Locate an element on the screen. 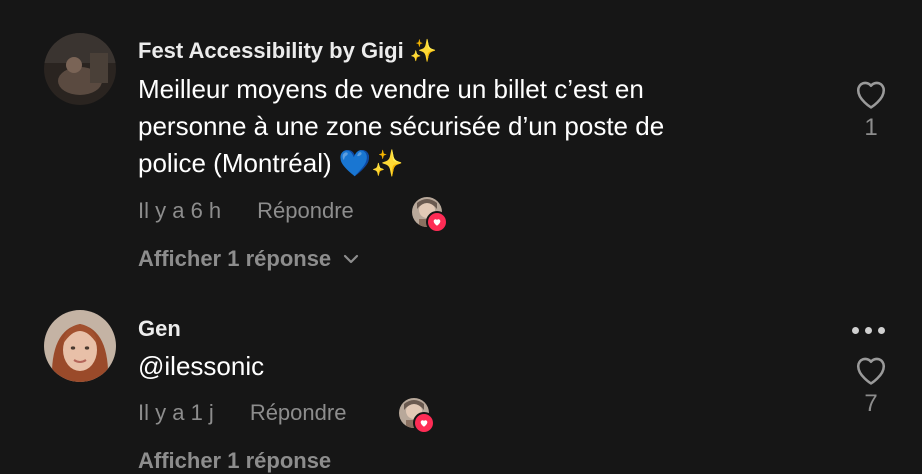 The width and height of the screenshot is (922, 474). comment-time: Il y a 6 h is located at coordinates (180, 210).